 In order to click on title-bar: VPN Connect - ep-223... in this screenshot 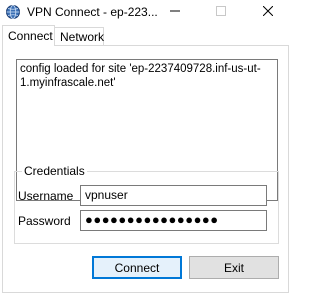, I will do `click(145, 12)`.